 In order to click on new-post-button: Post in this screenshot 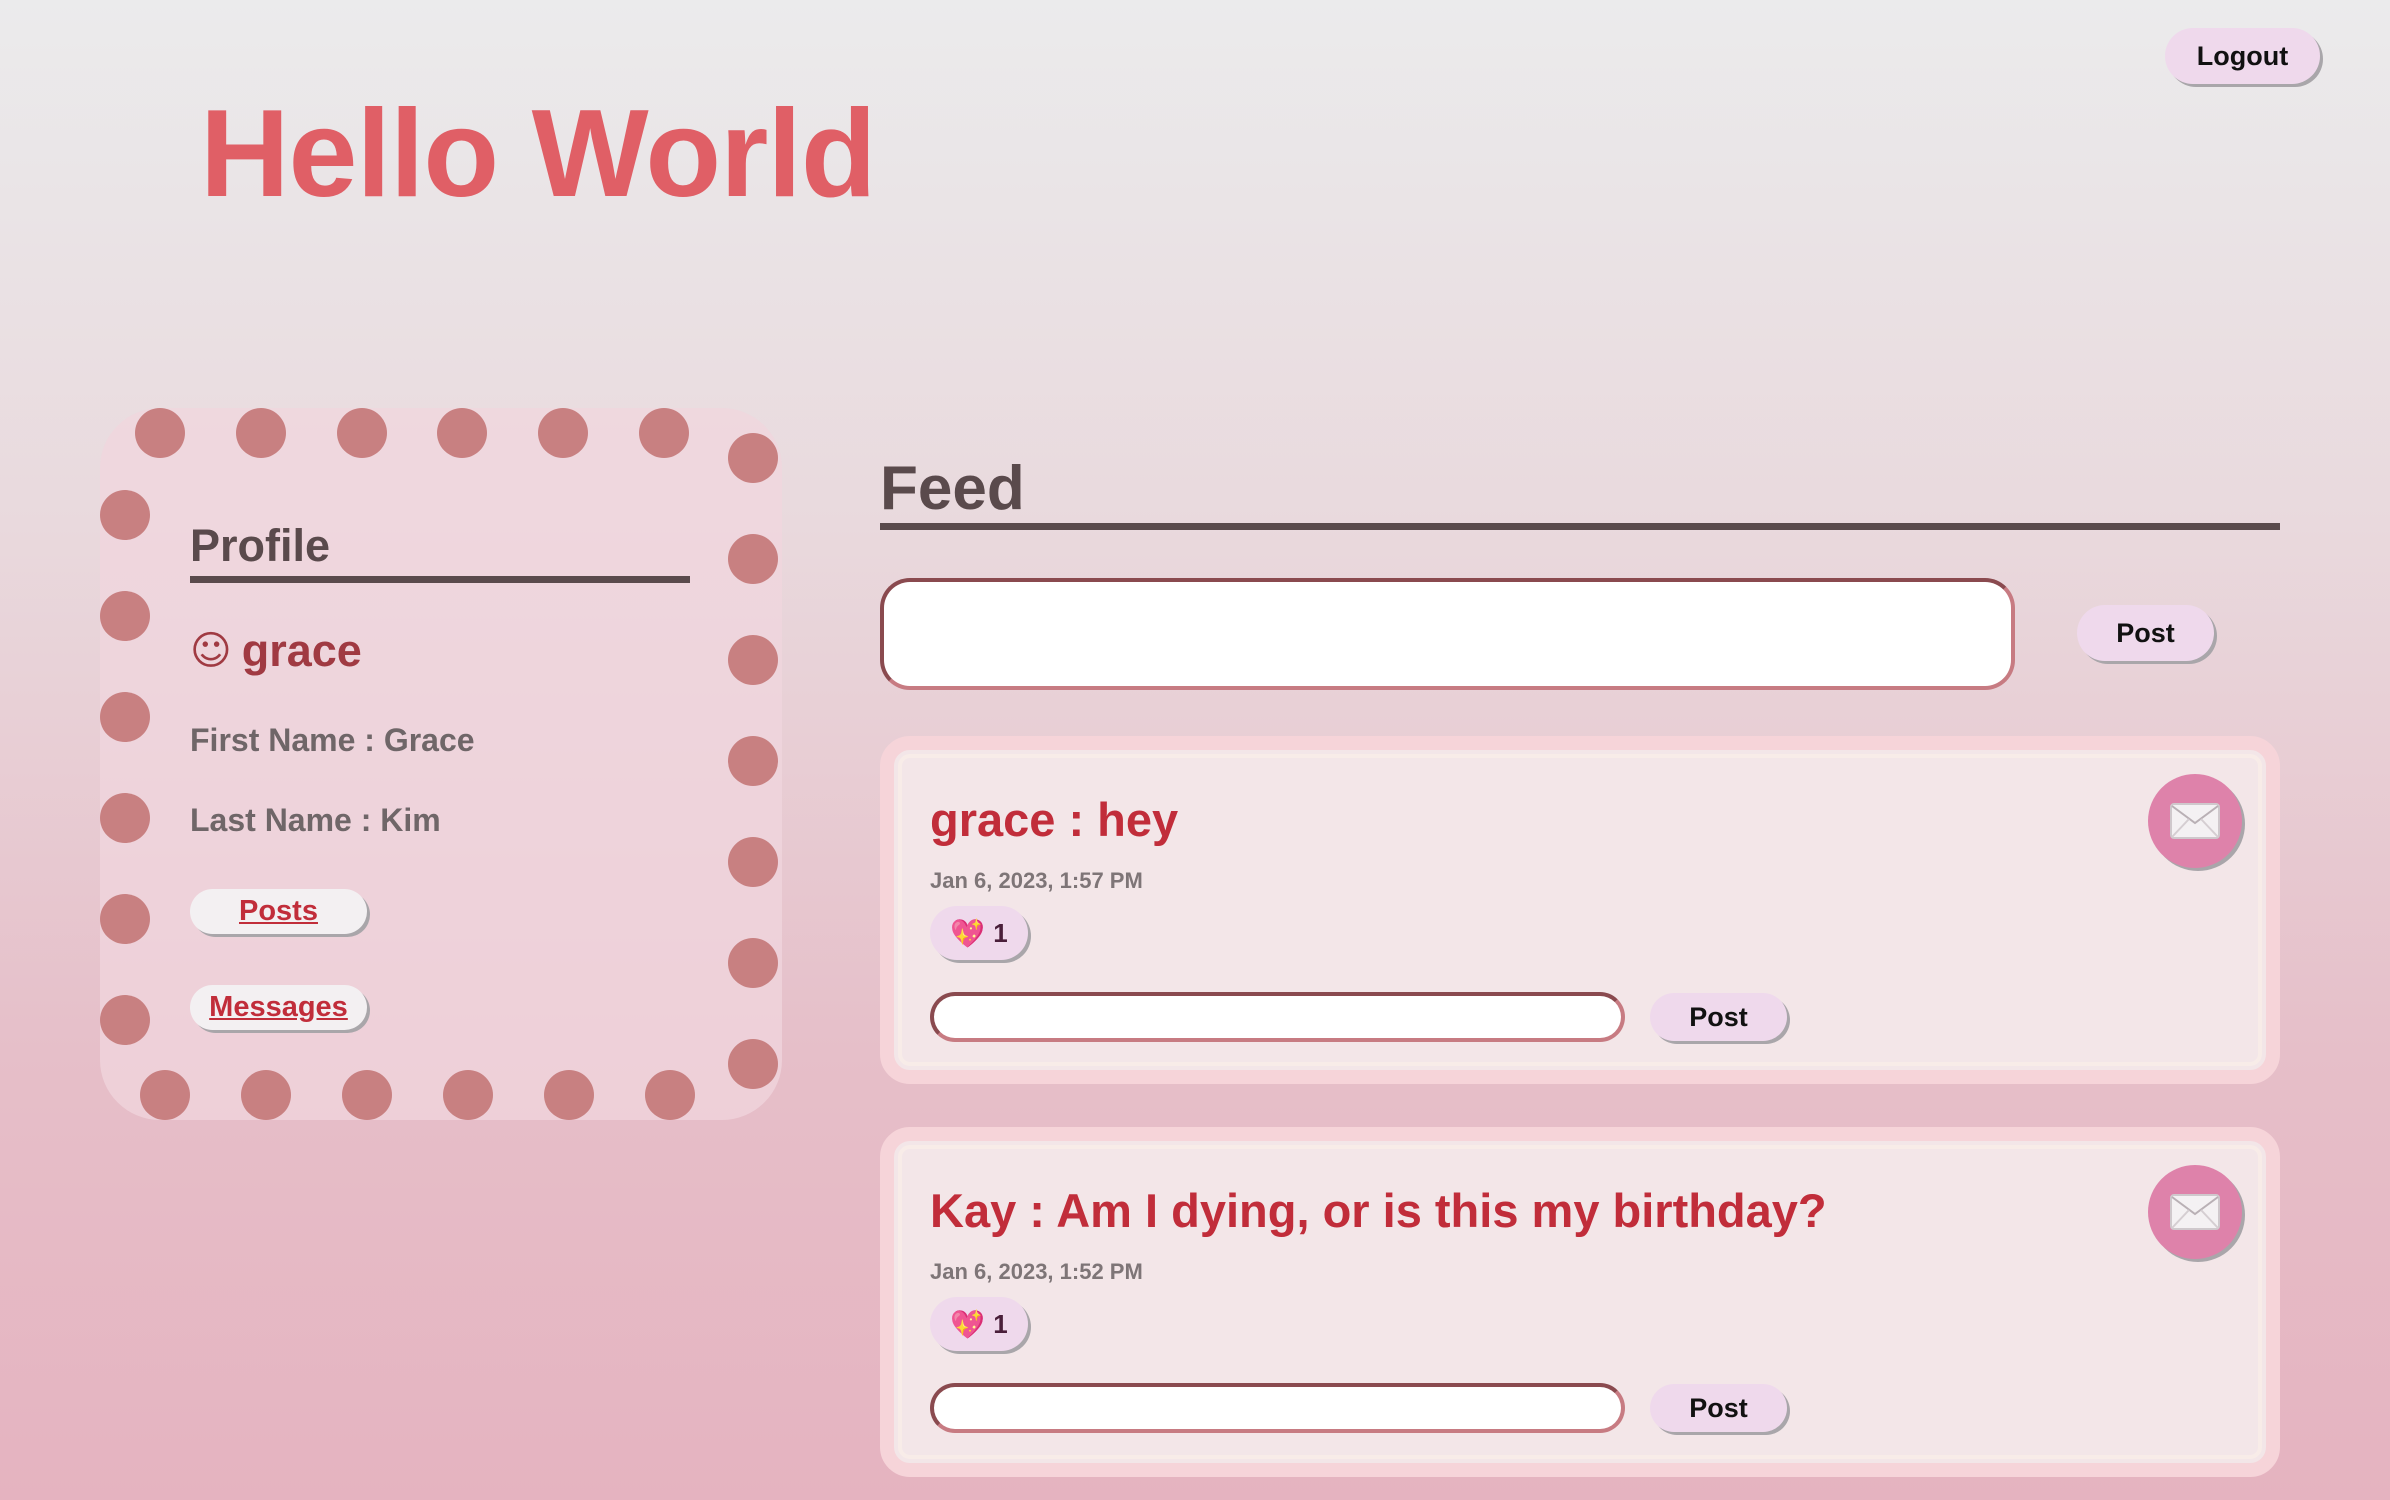, I will do `click(2145, 633)`.